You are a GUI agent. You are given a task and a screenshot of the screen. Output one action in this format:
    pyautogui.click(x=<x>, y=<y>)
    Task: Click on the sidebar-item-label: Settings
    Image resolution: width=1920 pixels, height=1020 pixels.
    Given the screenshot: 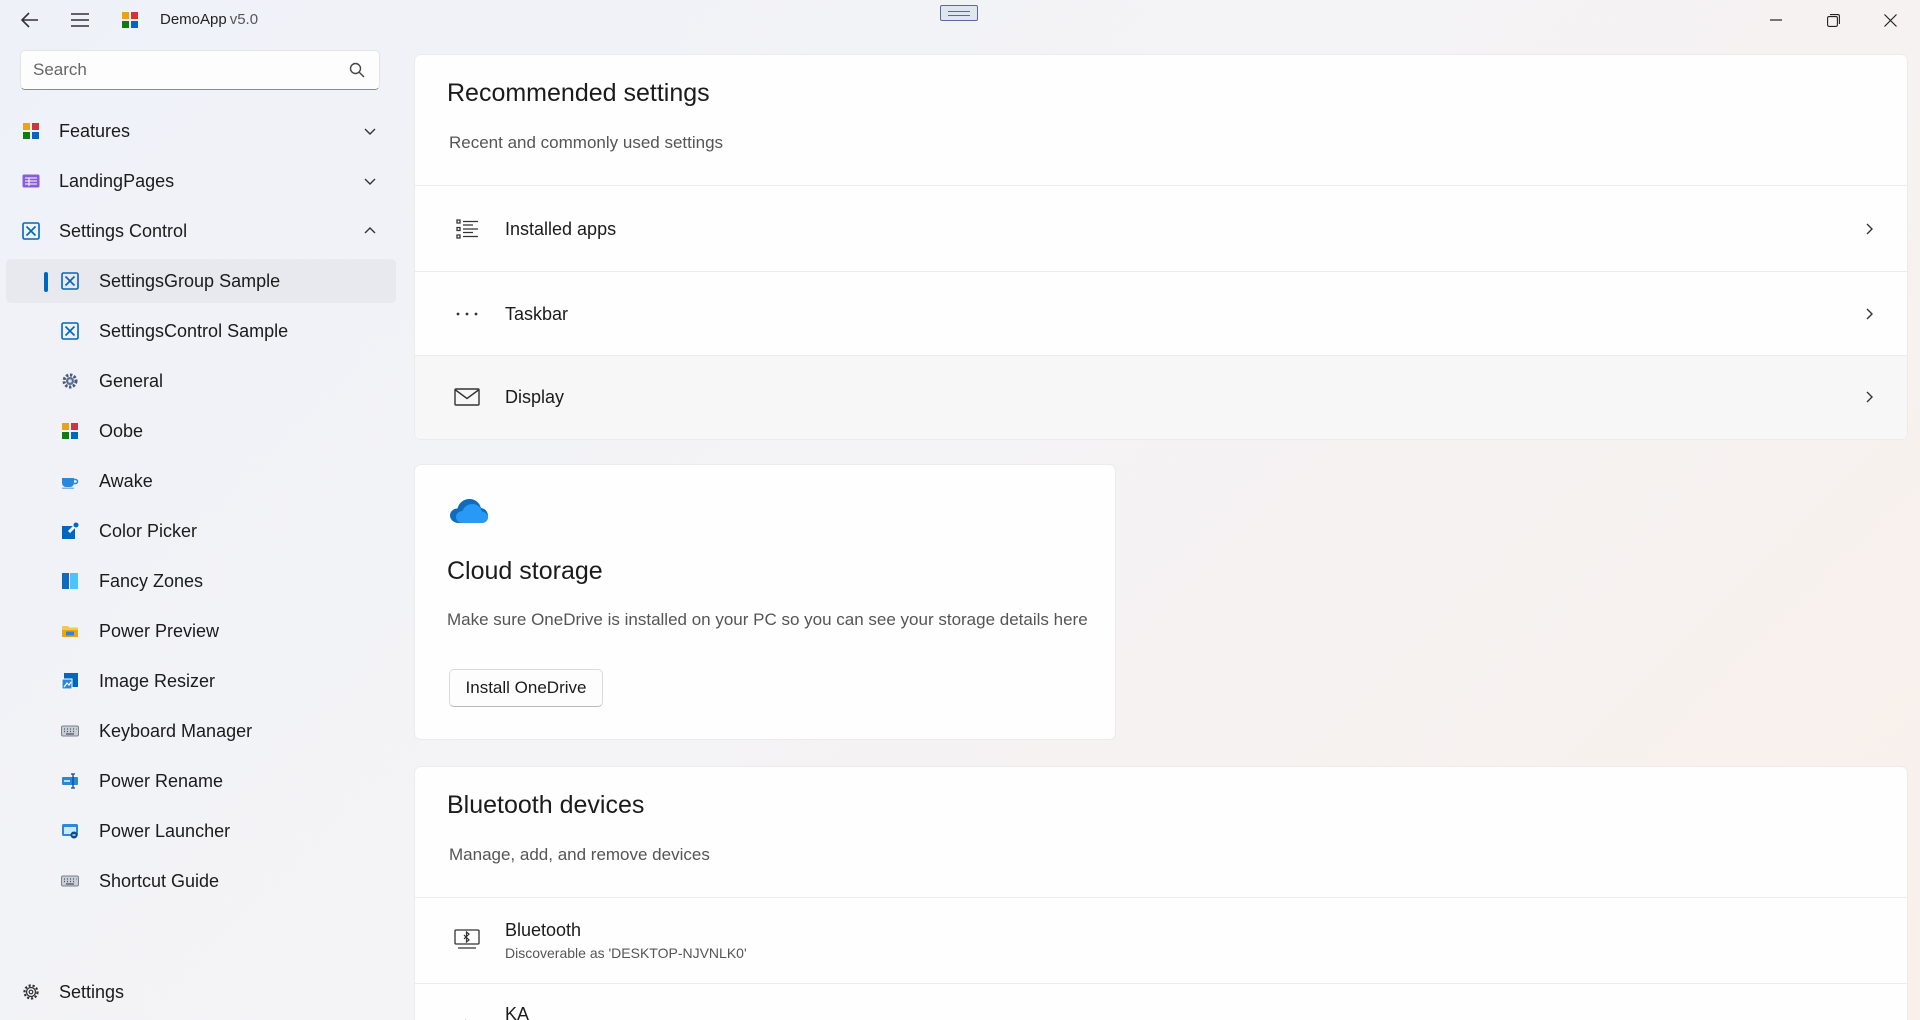 What is the action you would take?
    pyautogui.click(x=92, y=992)
    